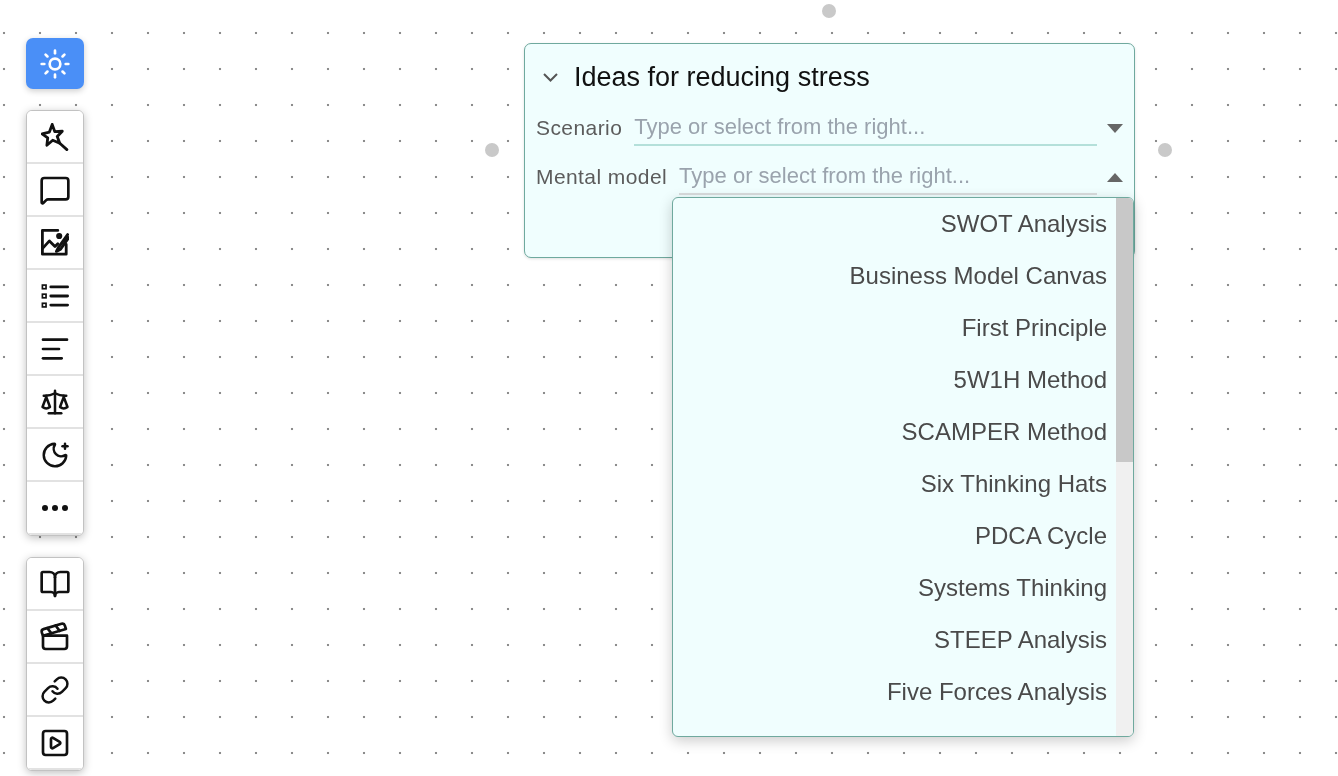 This screenshot has height=776, width=1338. Describe the element at coordinates (894, 588) in the screenshot. I see `dropdown-option: Systems Thinking` at that location.